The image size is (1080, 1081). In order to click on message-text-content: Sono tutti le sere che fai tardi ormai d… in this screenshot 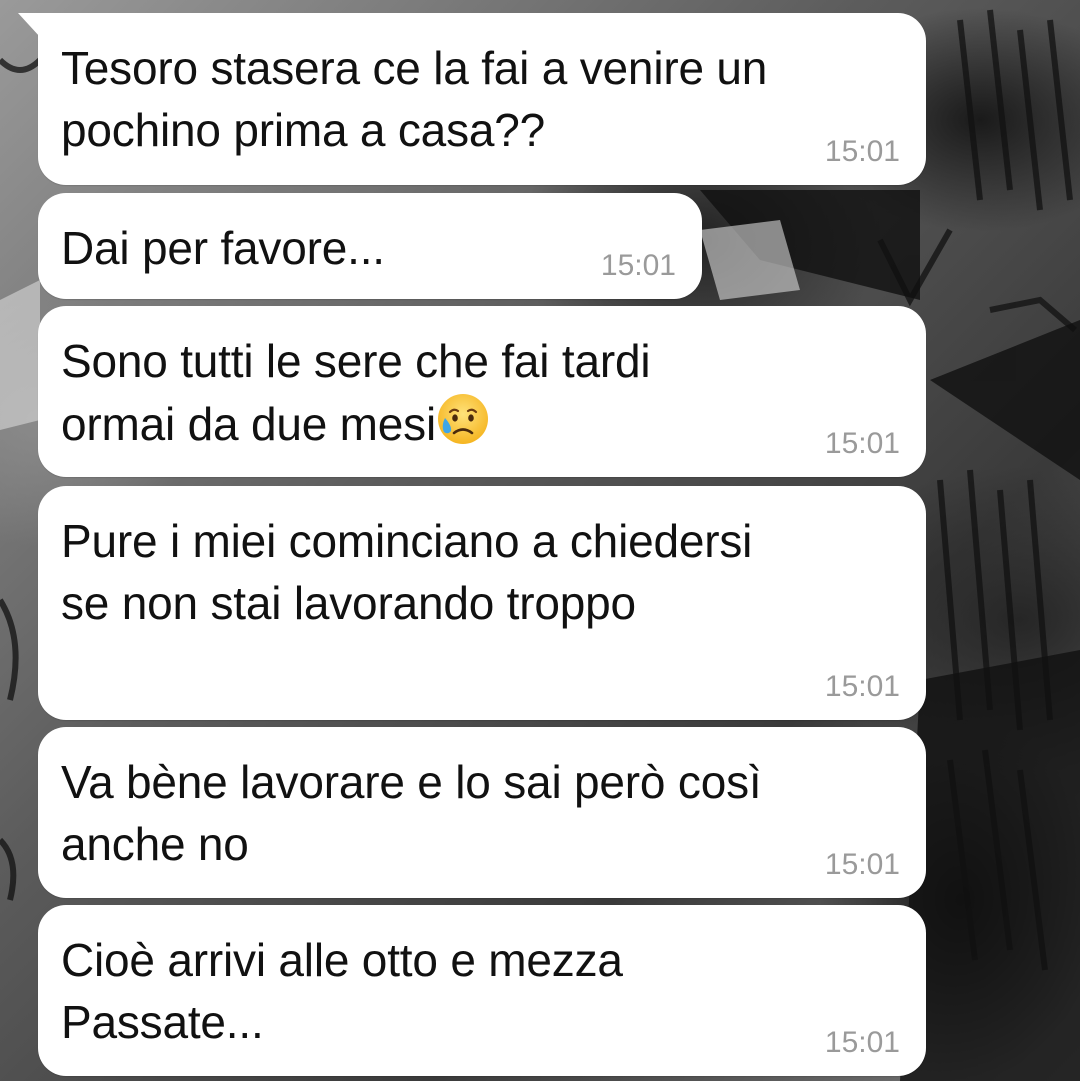, I will do `click(356, 392)`.